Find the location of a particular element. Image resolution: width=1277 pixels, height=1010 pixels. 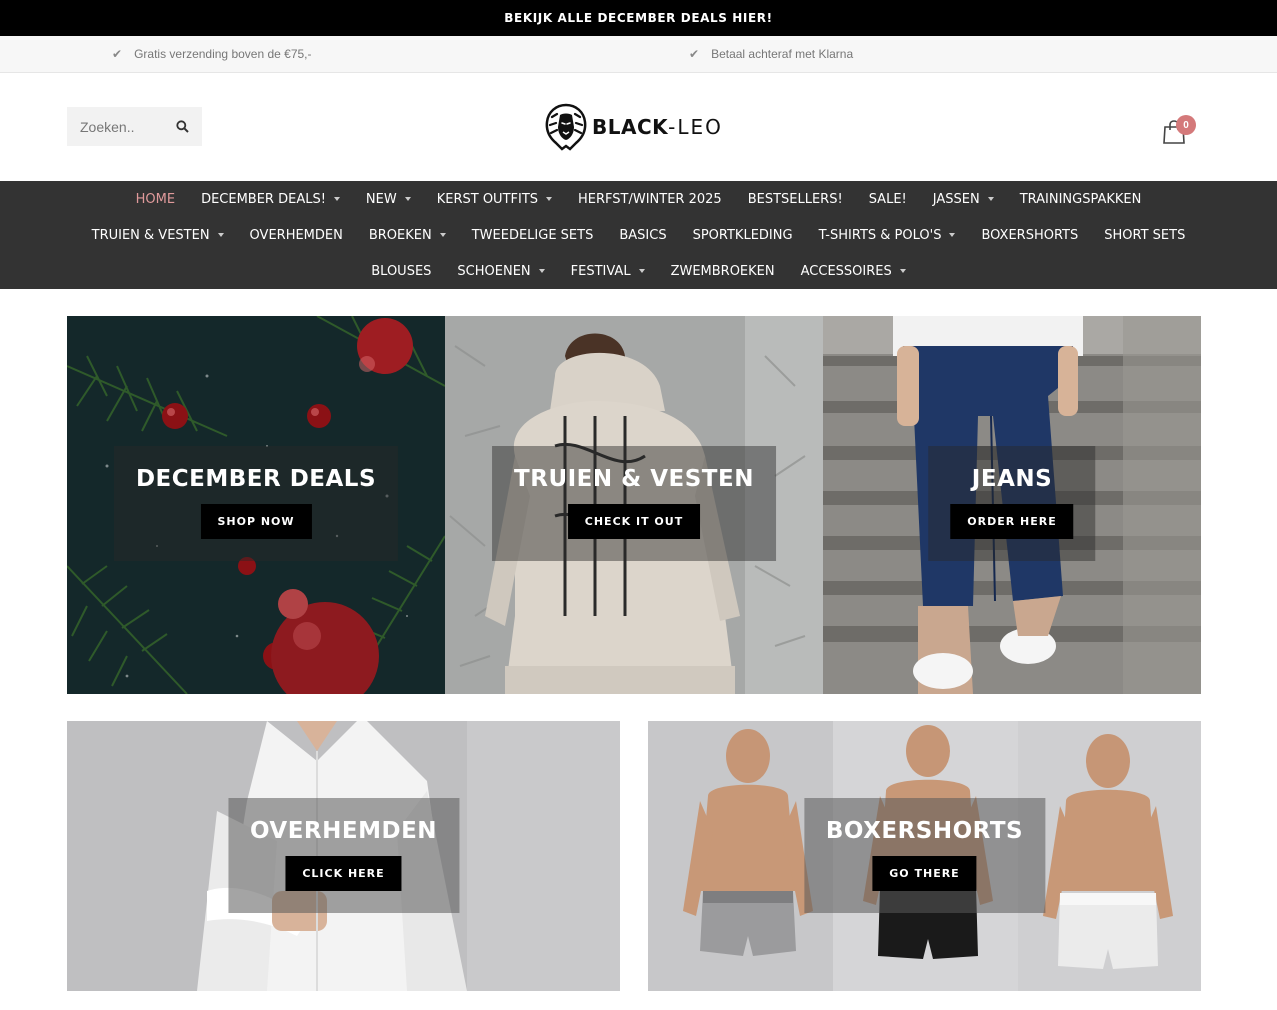

search-button is located at coordinates (182, 126).